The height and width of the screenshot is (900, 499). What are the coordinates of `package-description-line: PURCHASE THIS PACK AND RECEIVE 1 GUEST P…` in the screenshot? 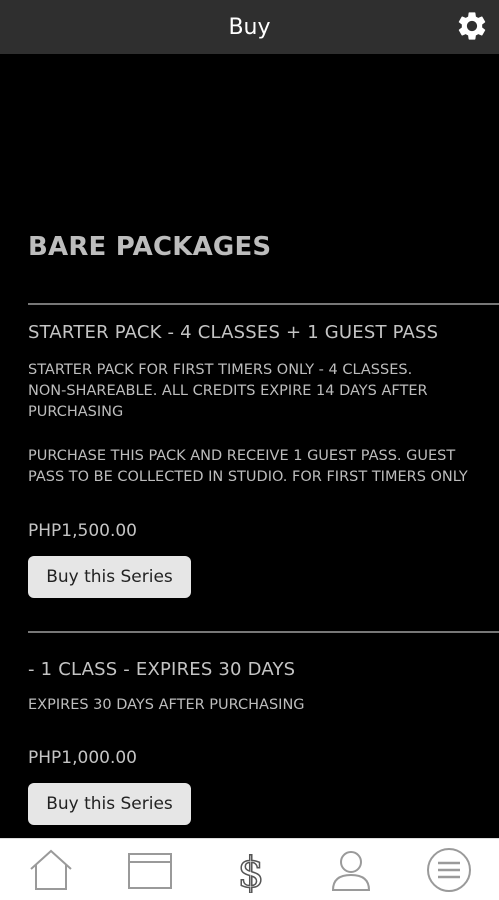 It's located at (242, 456).